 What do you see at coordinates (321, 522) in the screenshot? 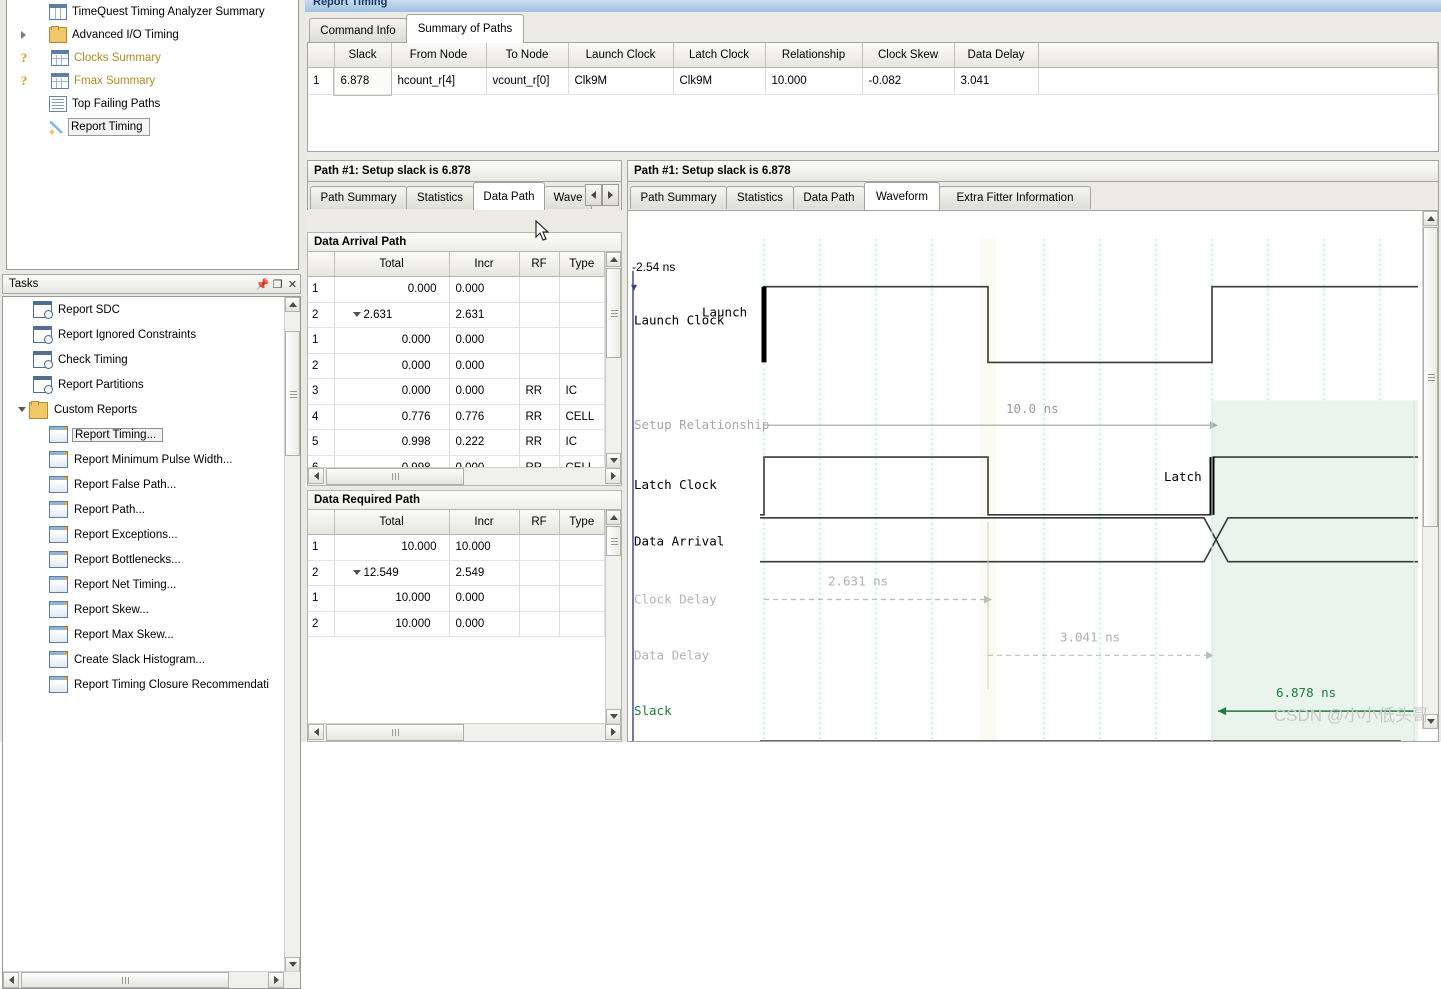
I see `required-col-header` at bounding box center [321, 522].